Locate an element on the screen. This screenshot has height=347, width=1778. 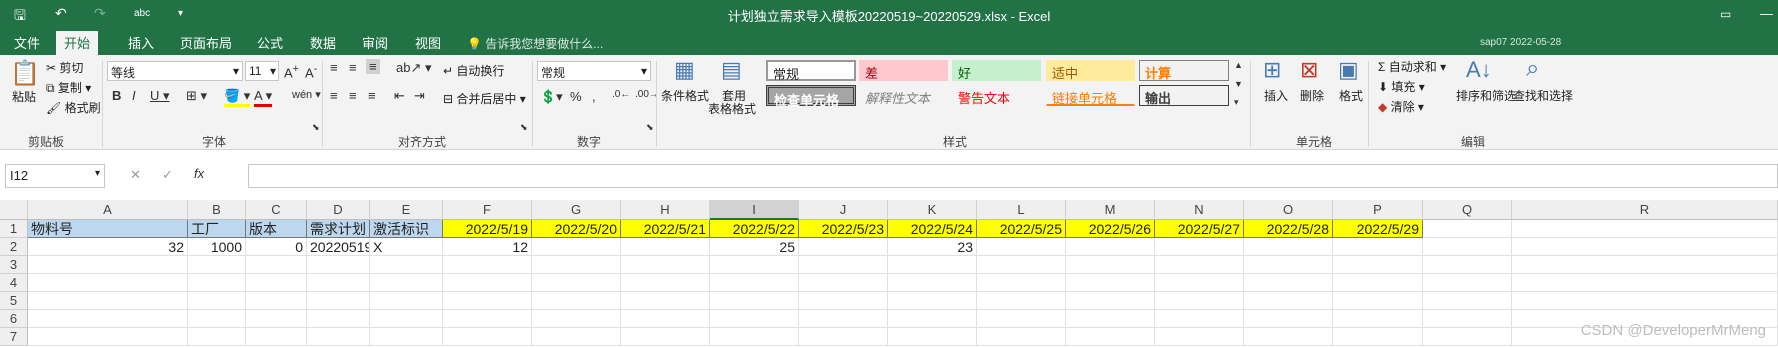
cell-J5 is located at coordinates (843, 301).